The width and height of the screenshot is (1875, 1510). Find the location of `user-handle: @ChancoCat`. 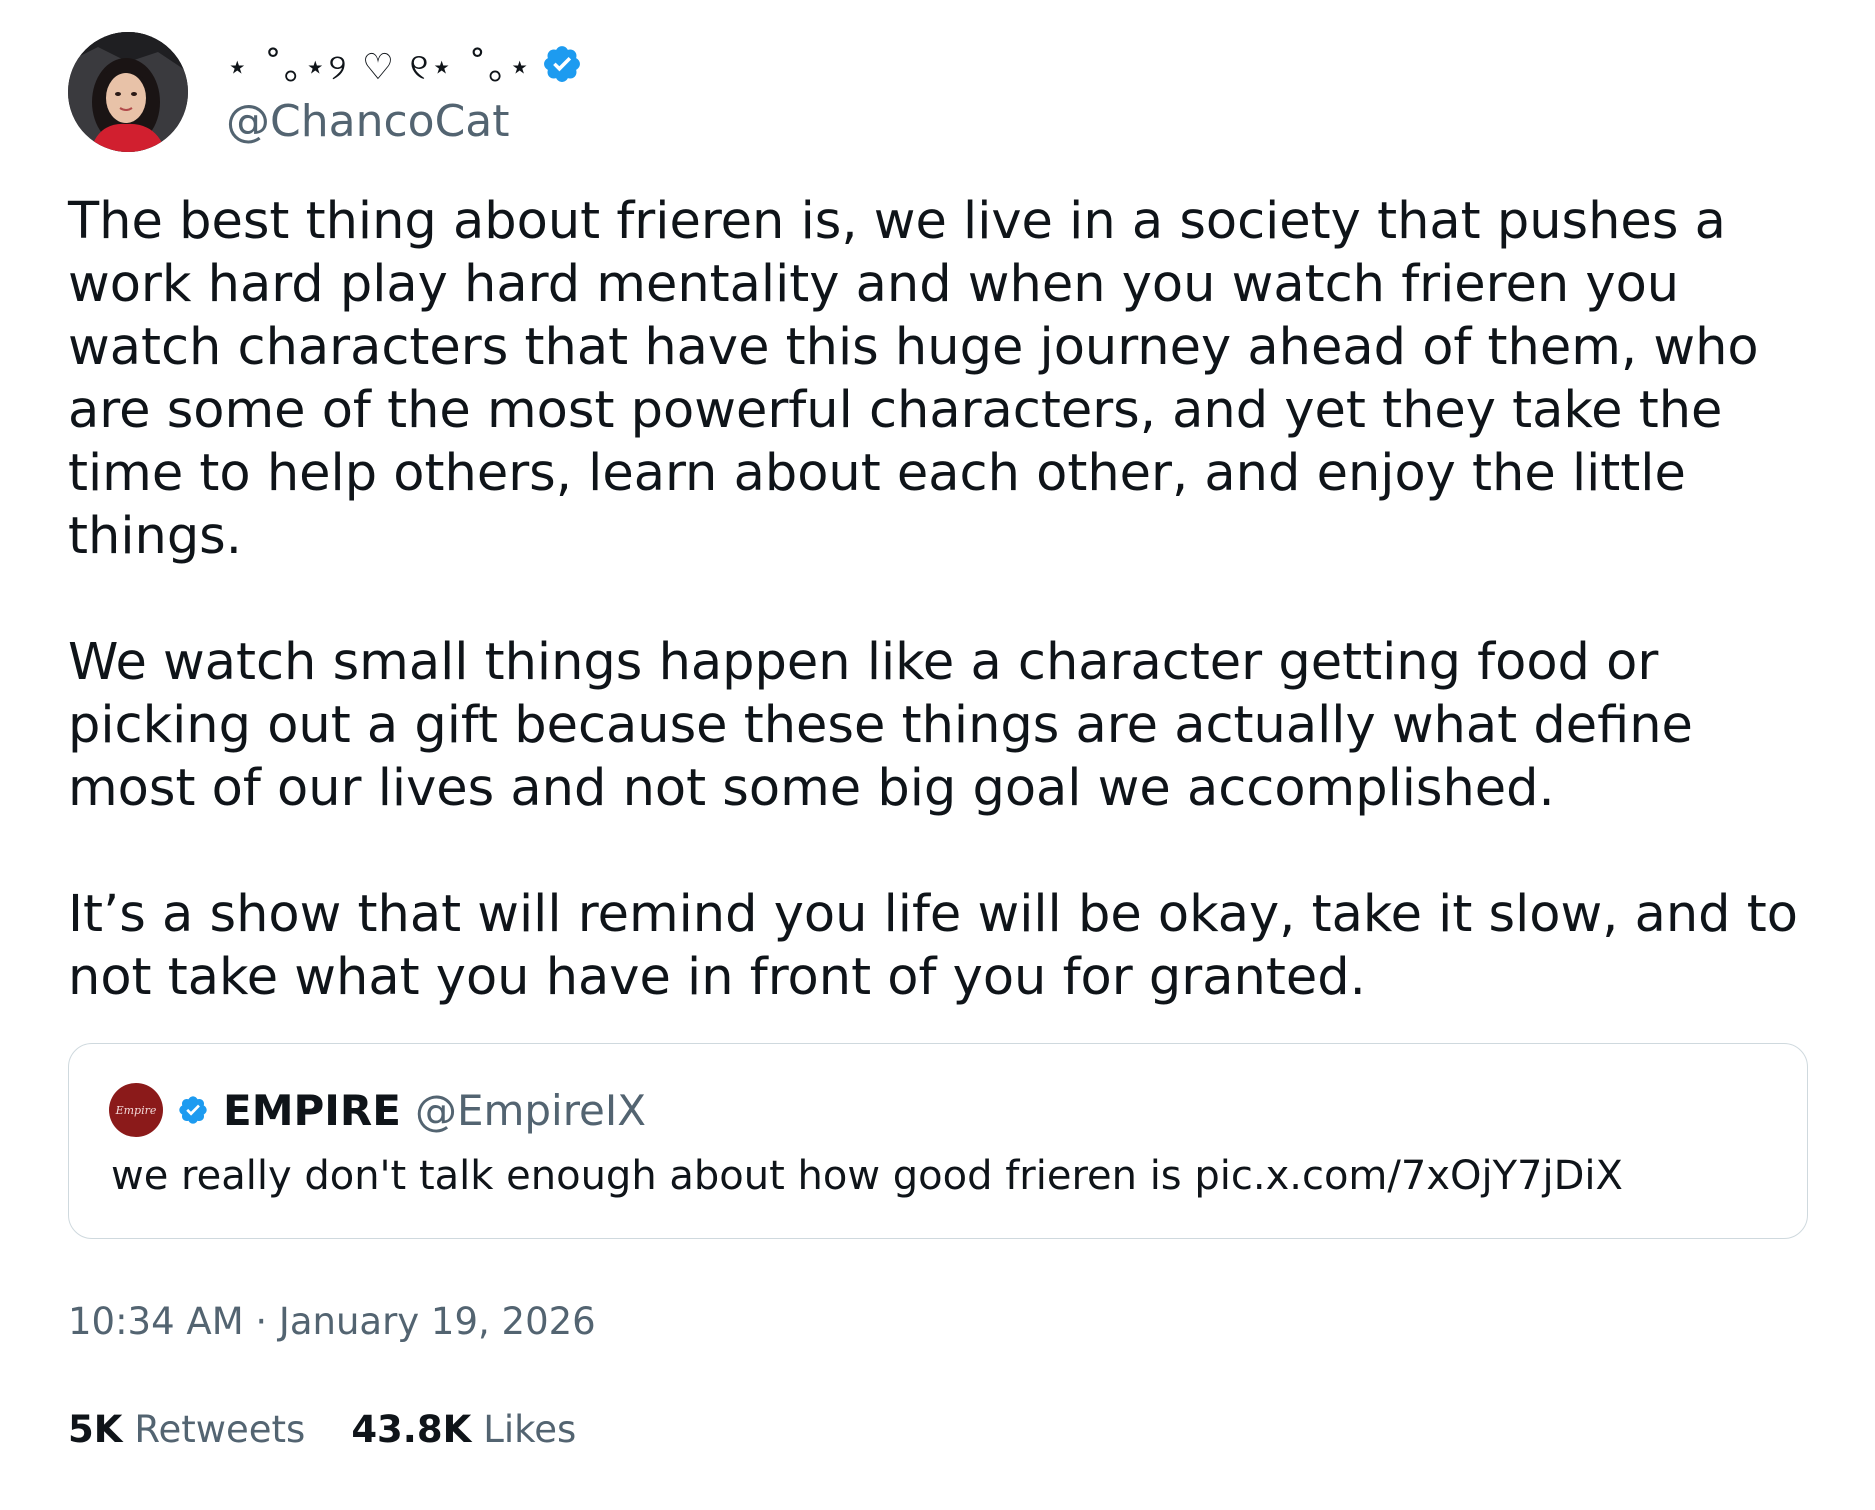

user-handle: @ChancoCat is located at coordinates (404, 122).